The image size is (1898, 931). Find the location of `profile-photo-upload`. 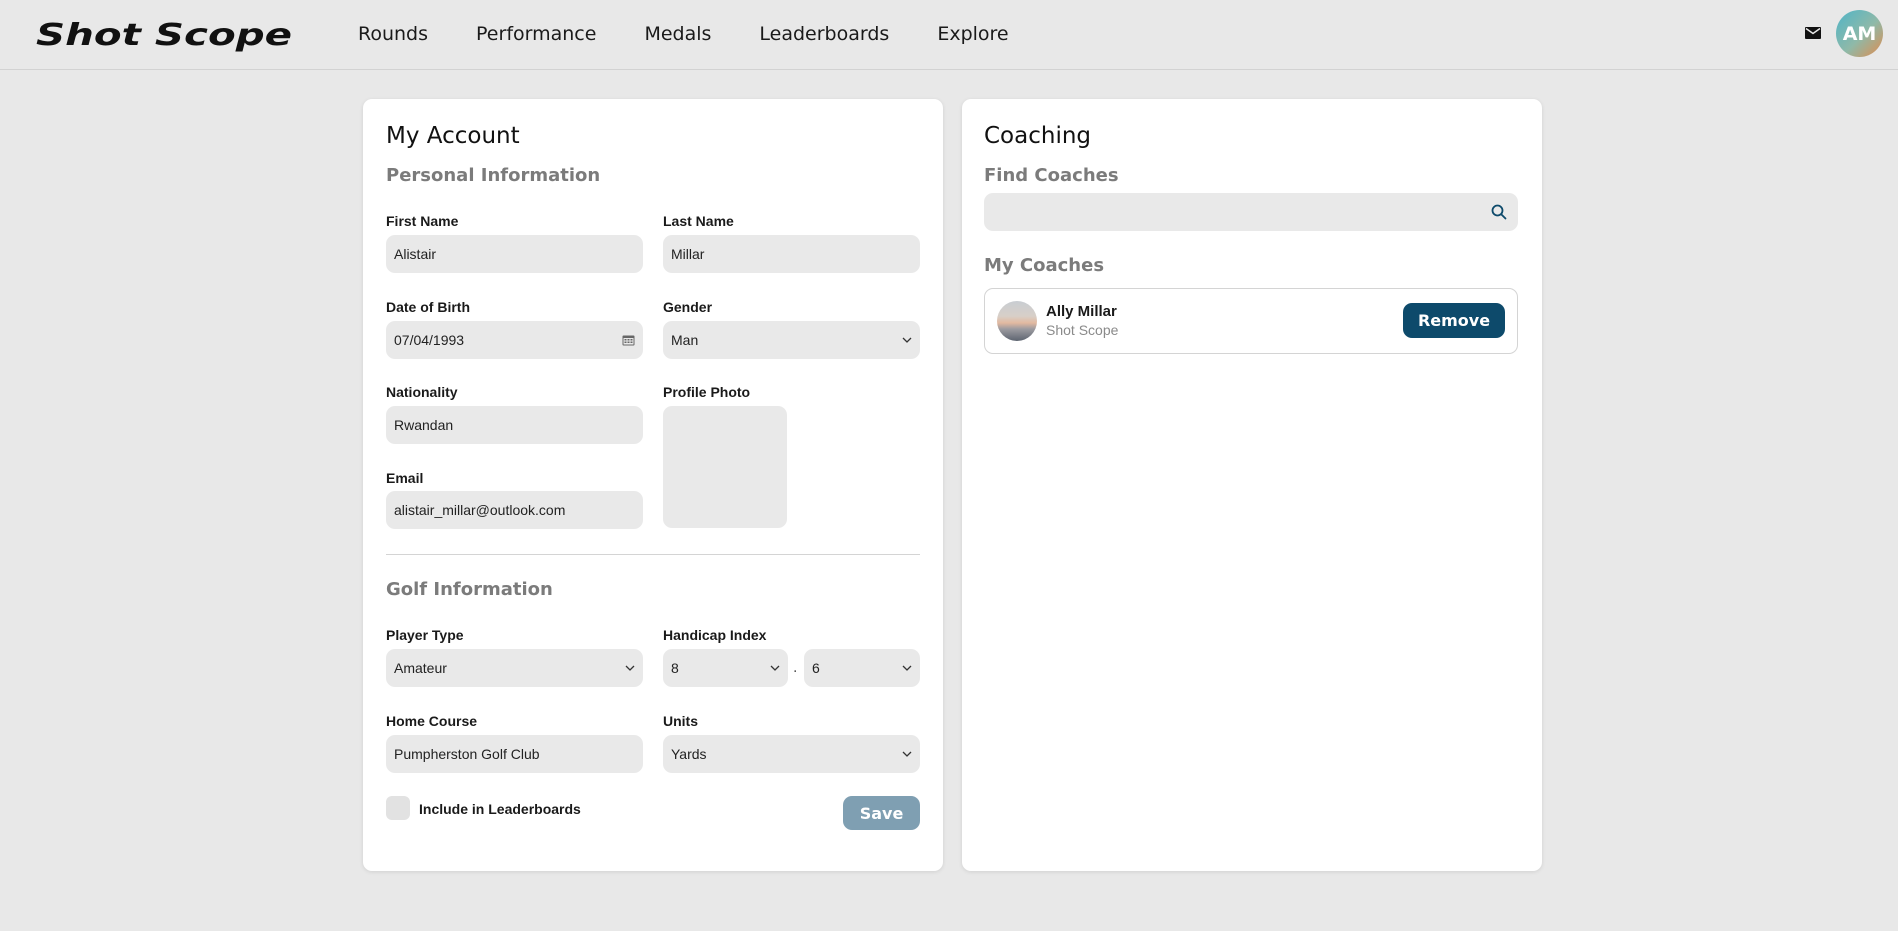

profile-photo-upload is located at coordinates (725, 467).